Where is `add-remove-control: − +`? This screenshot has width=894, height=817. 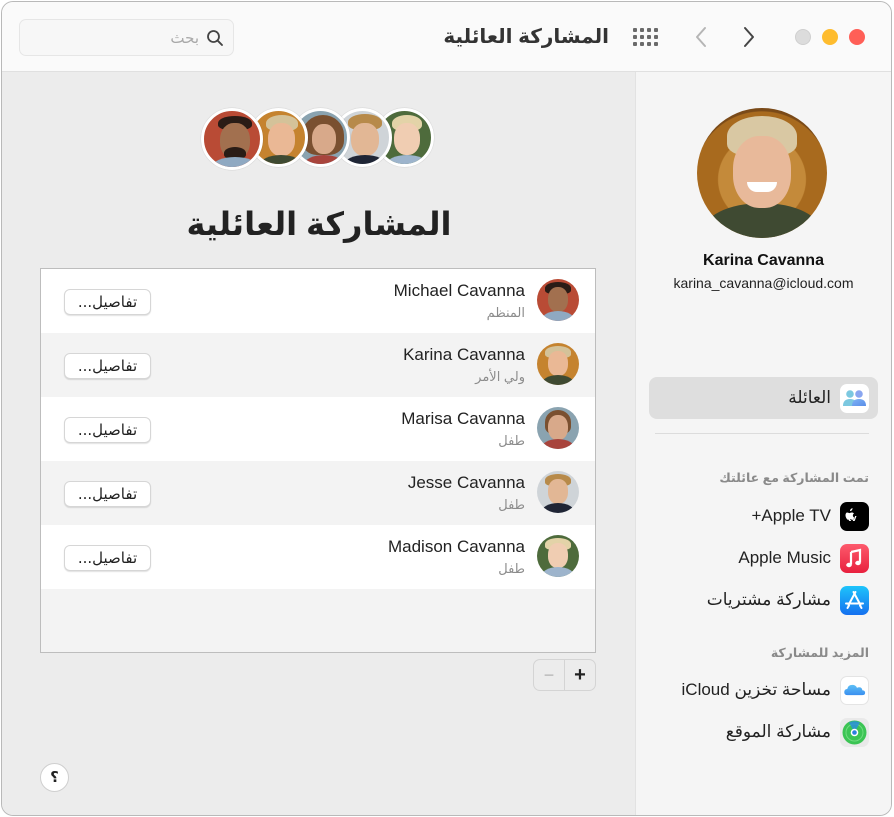 add-remove-control: − + is located at coordinates (564, 675).